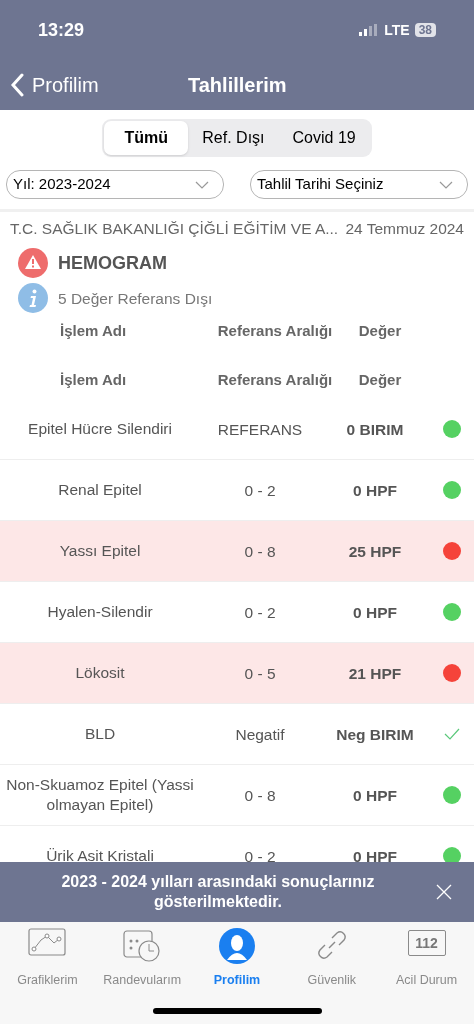 This screenshot has width=474, height=1024. Describe the element at coordinates (100, 734) in the screenshot. I see `test-label: BLD` at that location.